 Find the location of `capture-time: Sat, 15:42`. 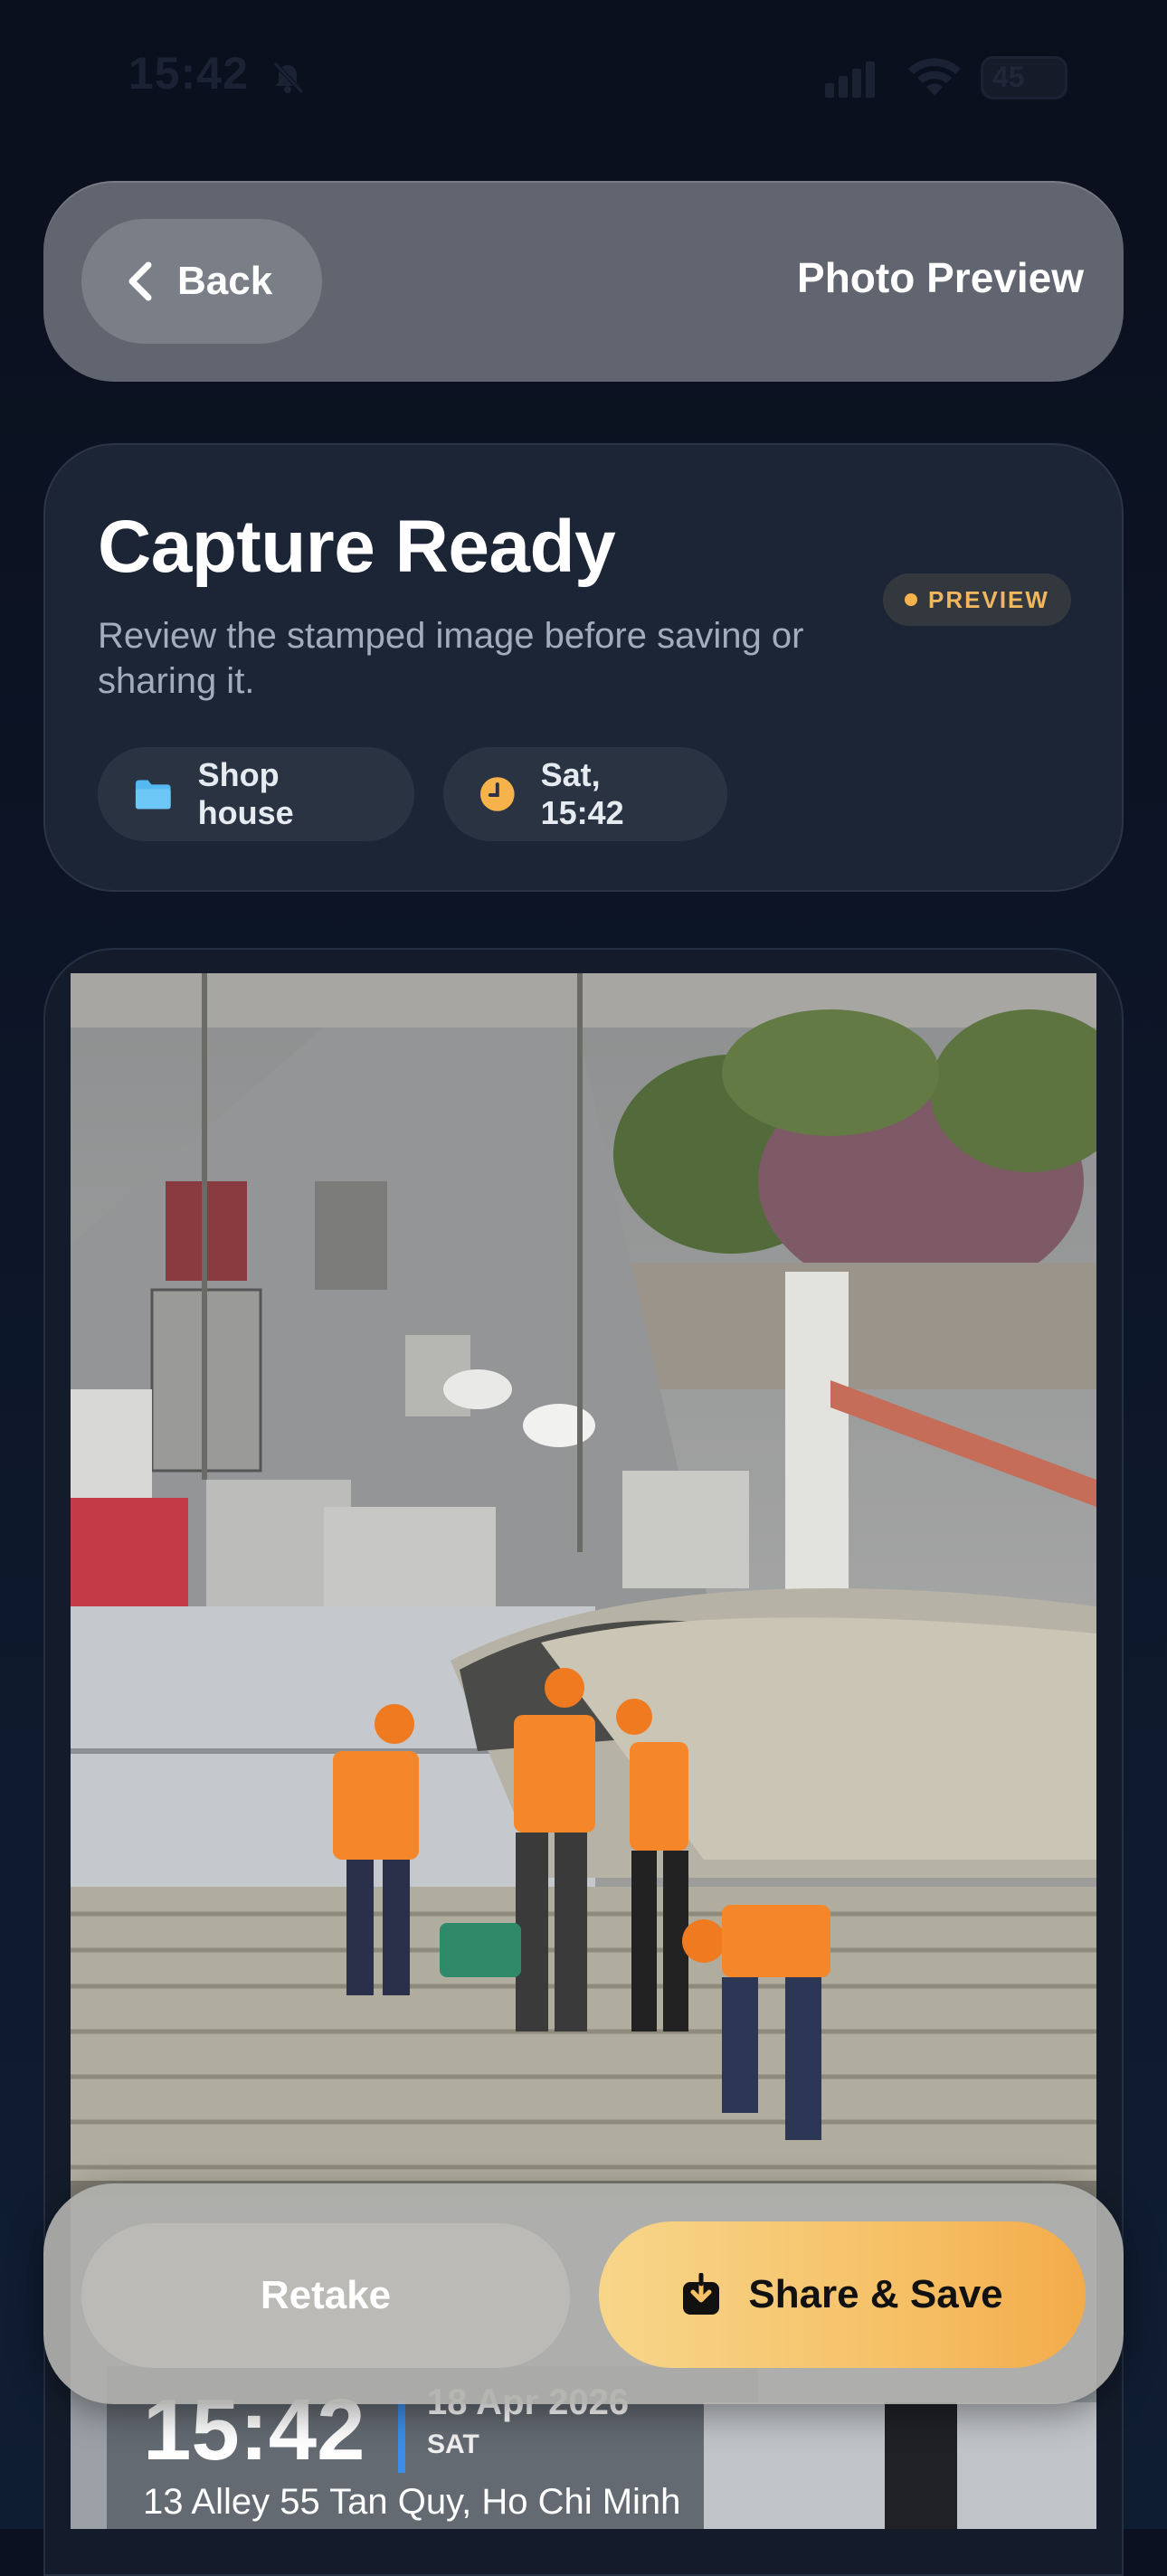

capture-time: Sat, 15:42 is located at coordinates (582, 793).